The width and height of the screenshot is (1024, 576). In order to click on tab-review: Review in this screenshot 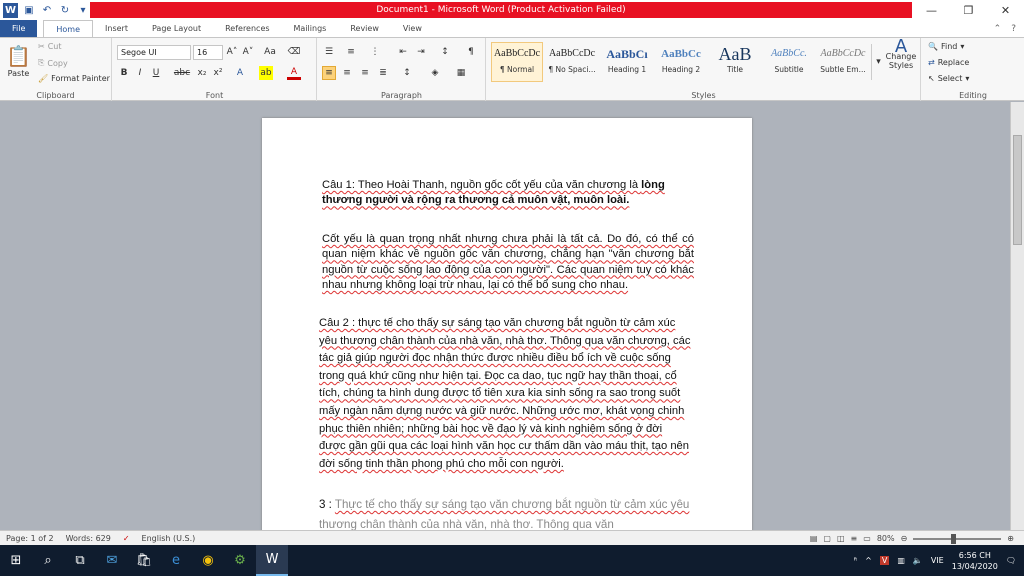, I will do `click(364, 28)`.